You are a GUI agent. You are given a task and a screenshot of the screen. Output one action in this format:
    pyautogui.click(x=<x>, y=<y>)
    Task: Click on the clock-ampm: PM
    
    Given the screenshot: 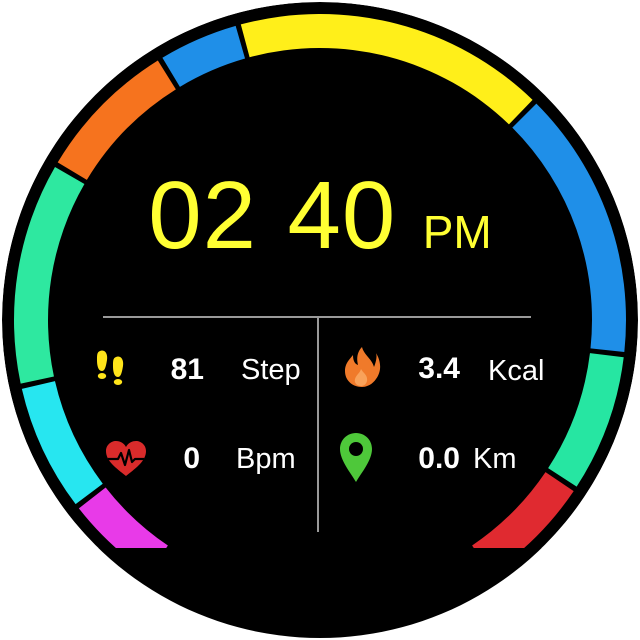 What is the action you would take?
    pyautogui.click(x=457, y=232)
    